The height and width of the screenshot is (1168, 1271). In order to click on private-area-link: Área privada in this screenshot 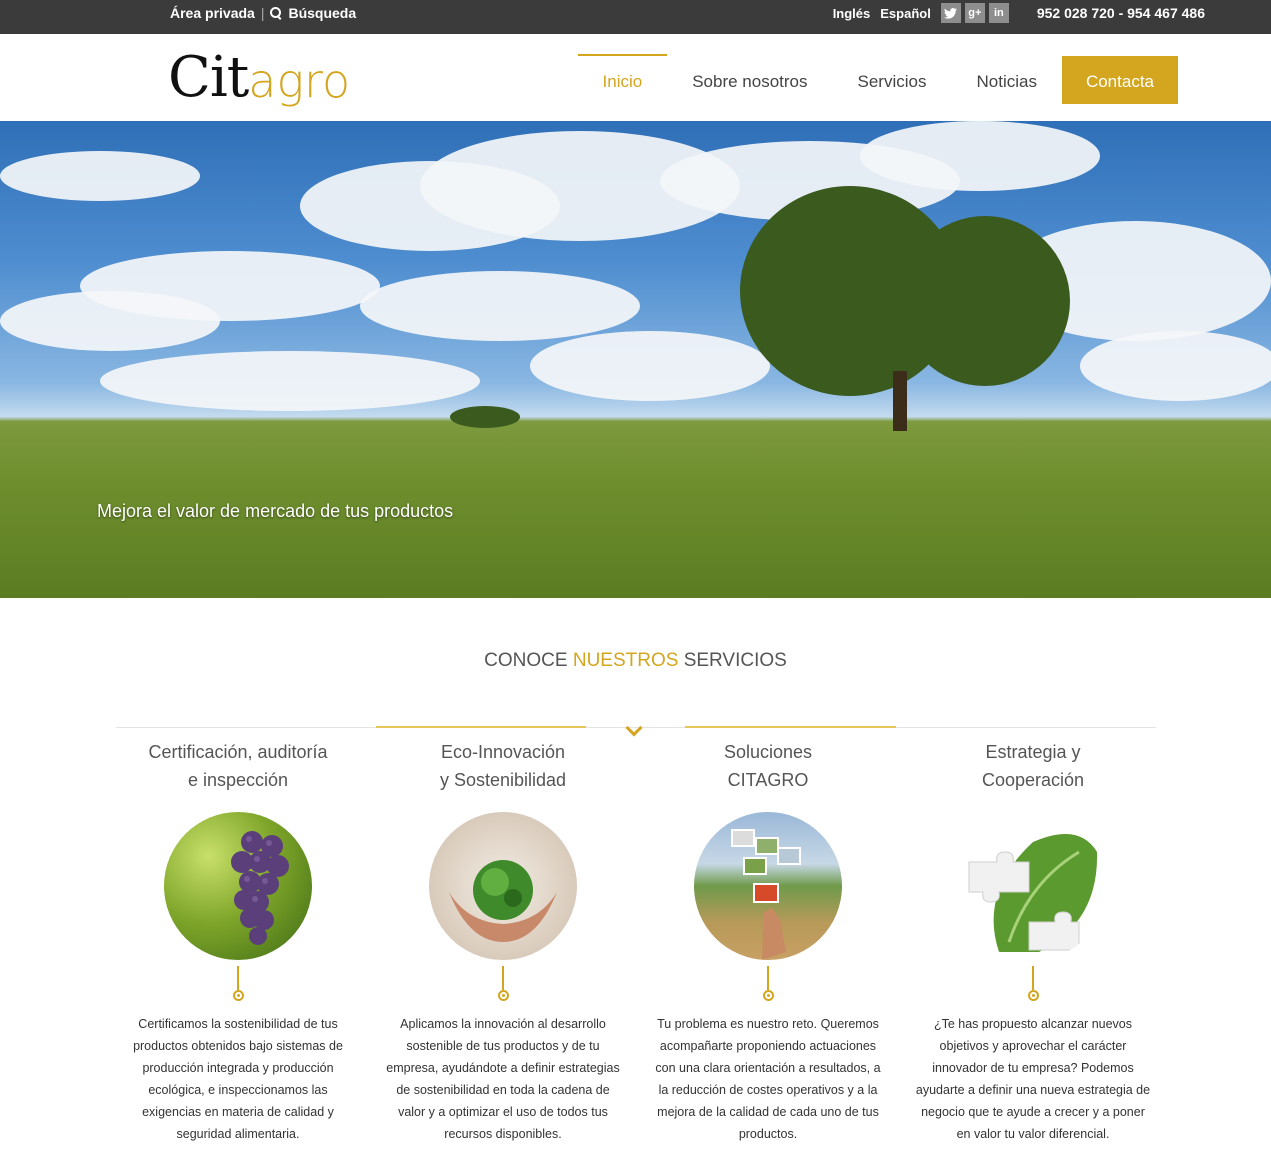, I will do `click(212, 13)`.